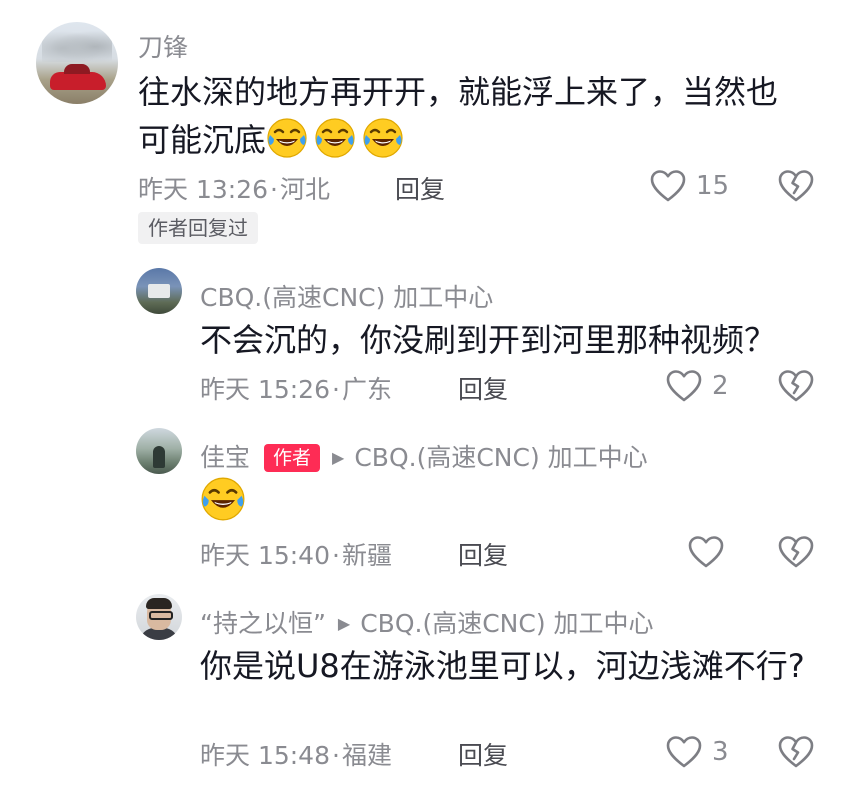 Image resolution: width=852 pixels, height=799 pixels. I want to click on comment-text: 往水深的地方再开开，就能浮上来了，当然也可能沉底, so click(468, 116).